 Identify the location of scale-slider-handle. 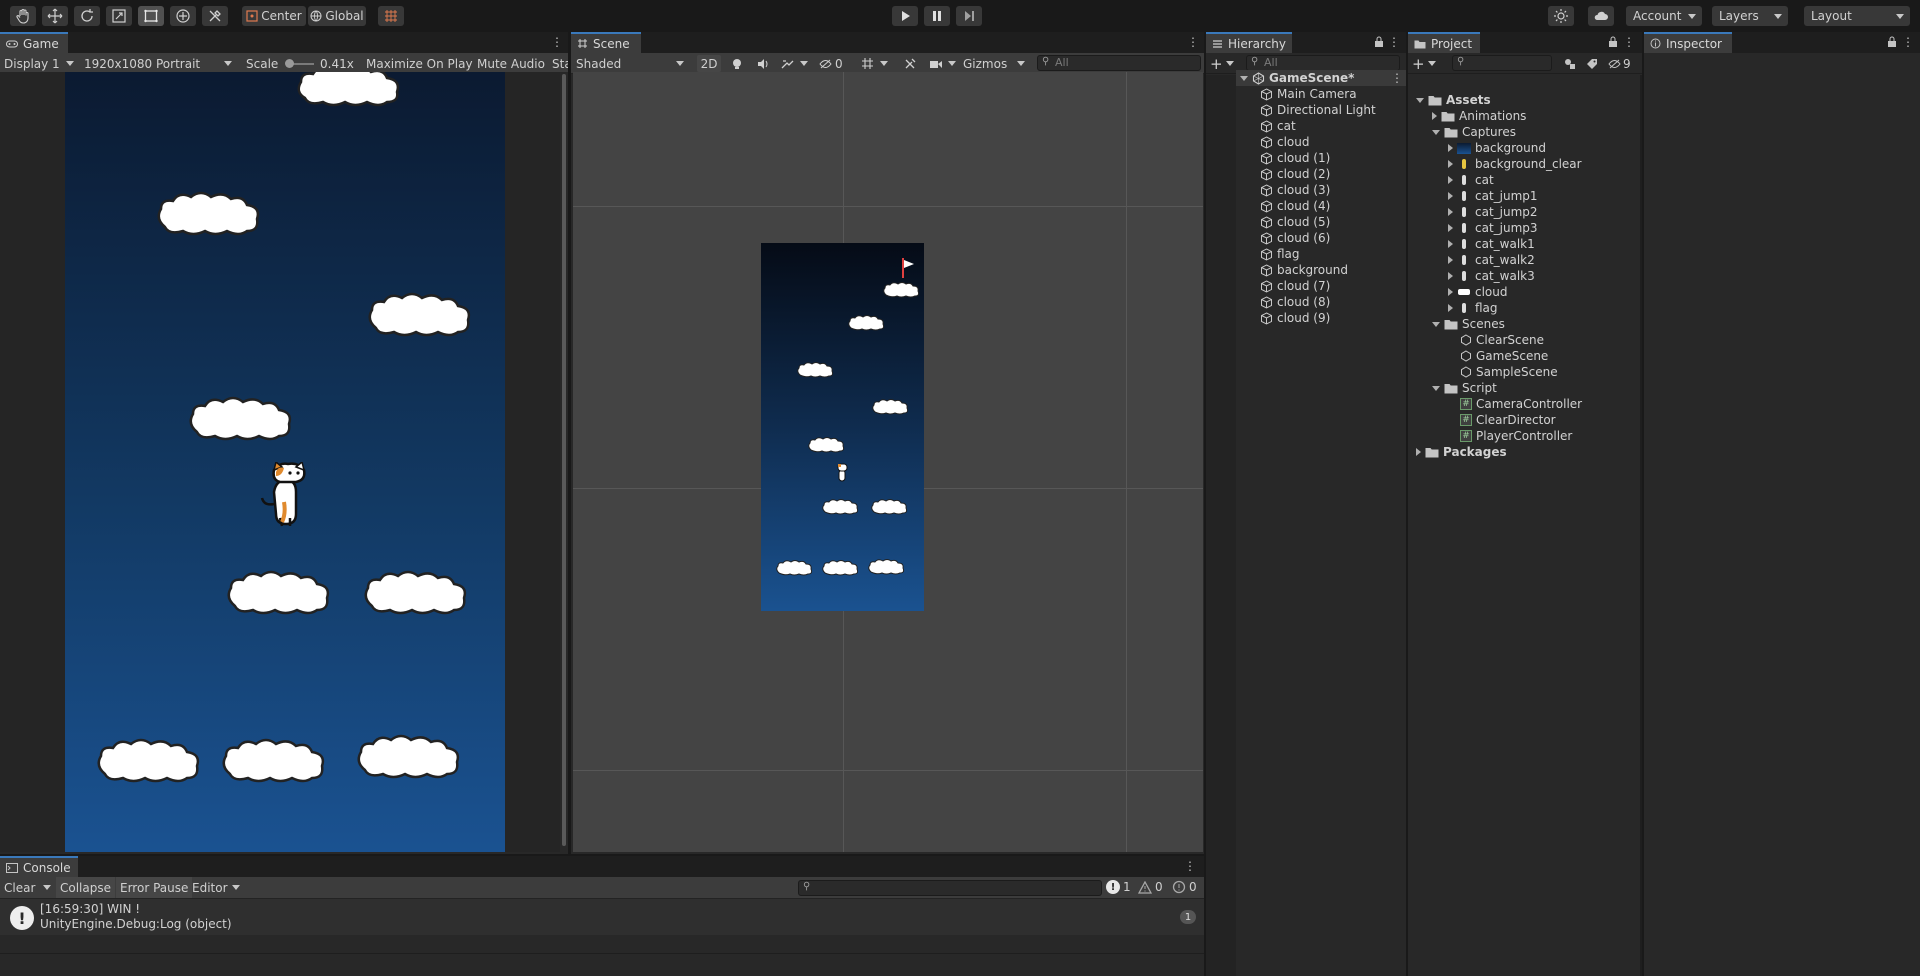
(289, 63).